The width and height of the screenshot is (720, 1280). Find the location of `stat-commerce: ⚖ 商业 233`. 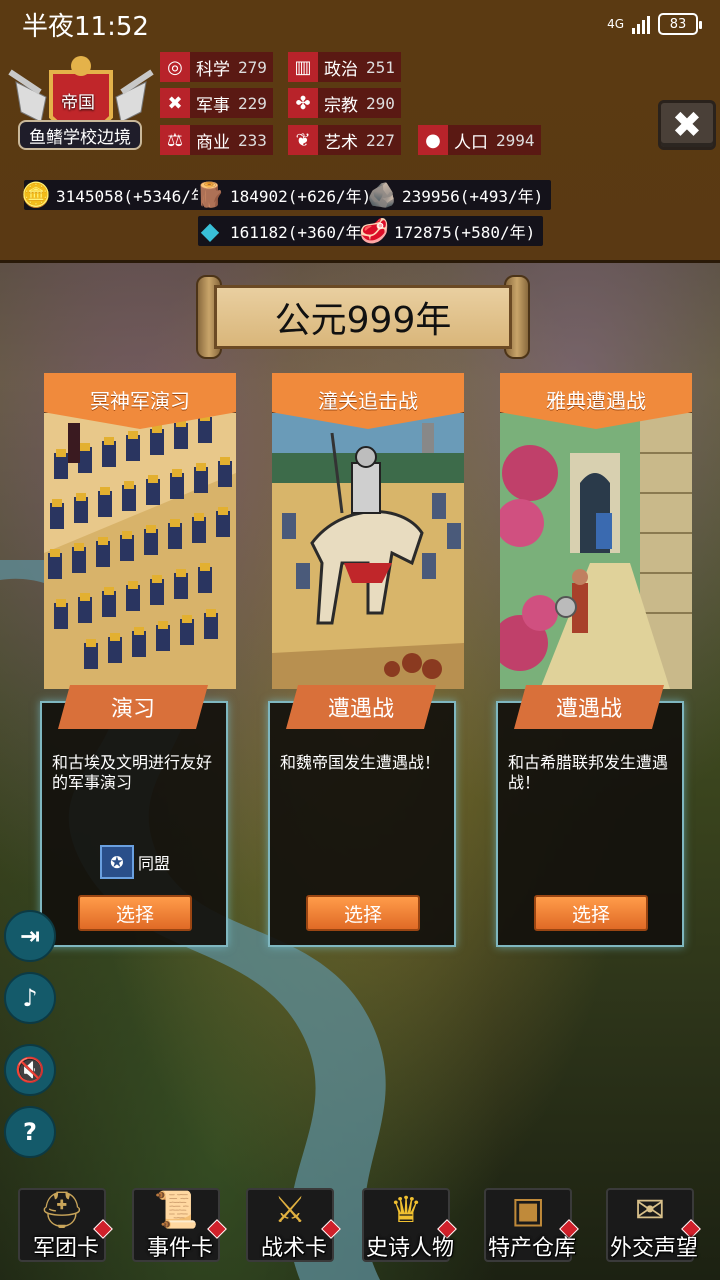

stat-commerce: ⚖ 商业 233 is located at coordinates (216, 140).